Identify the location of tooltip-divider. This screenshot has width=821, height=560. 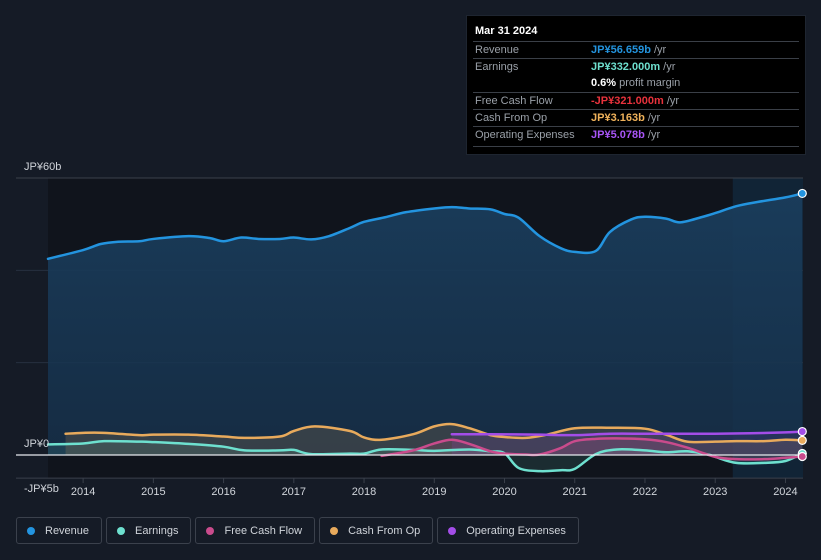
(636, 146).